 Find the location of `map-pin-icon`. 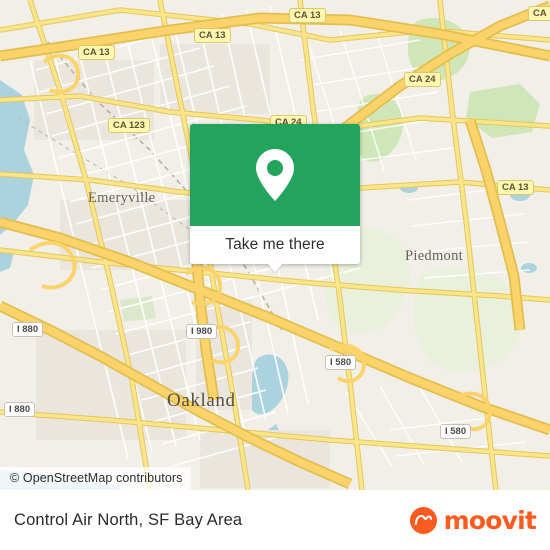

map-pin-icon is located at coordinates (275, 175).